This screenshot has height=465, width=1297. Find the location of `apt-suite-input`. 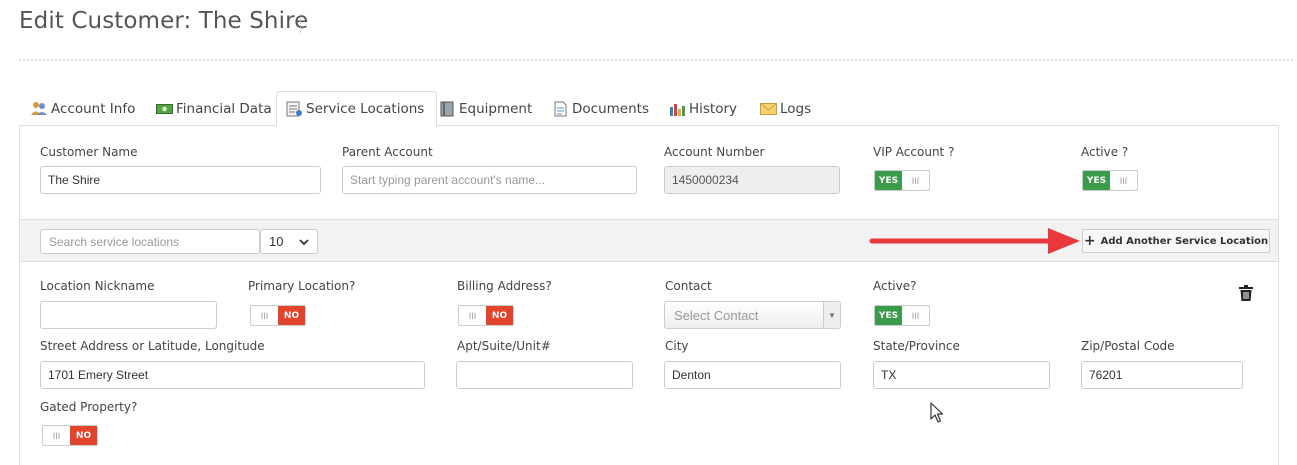

apt-suite-input is located at coordinates (544, 375).